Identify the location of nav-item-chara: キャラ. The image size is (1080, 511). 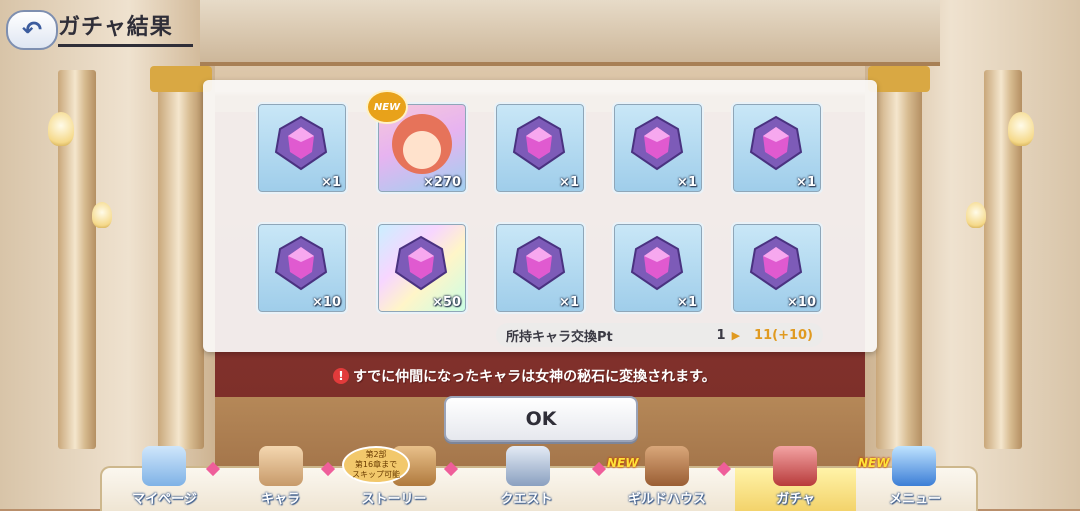
(281, 478).